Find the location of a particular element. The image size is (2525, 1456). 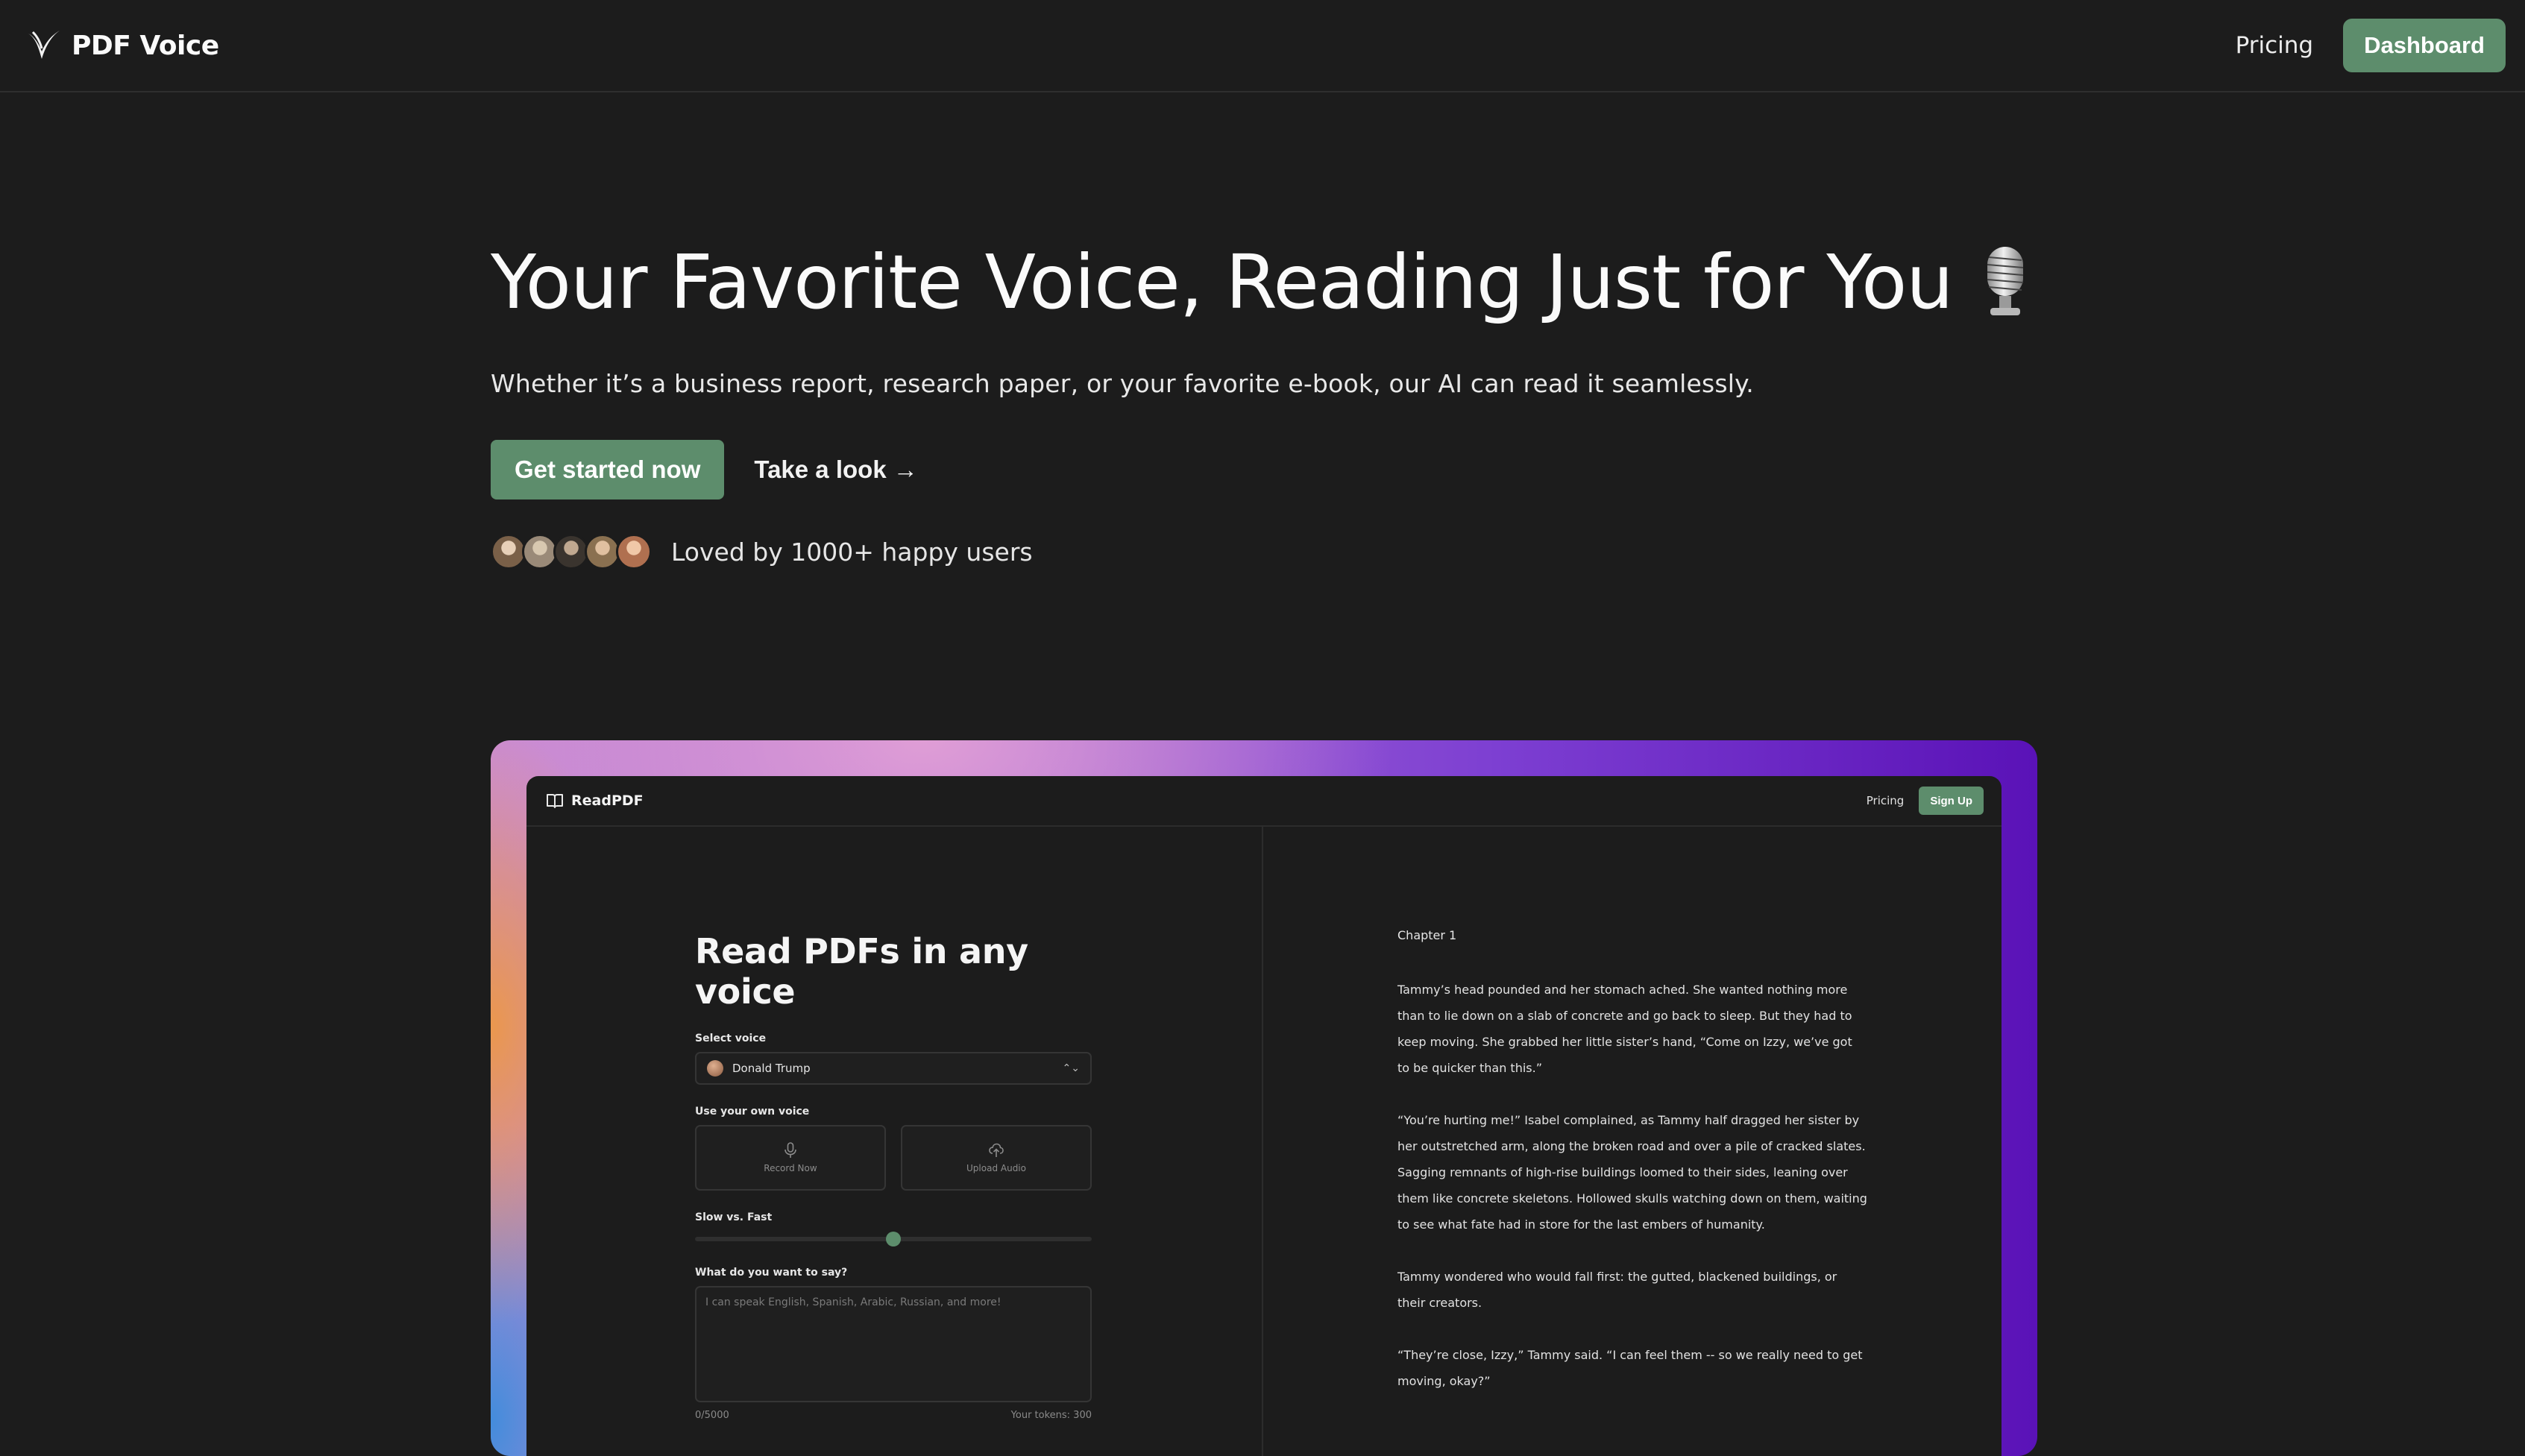

upload-audio-label: Upload Audio is located at coordinates (996, 1168).